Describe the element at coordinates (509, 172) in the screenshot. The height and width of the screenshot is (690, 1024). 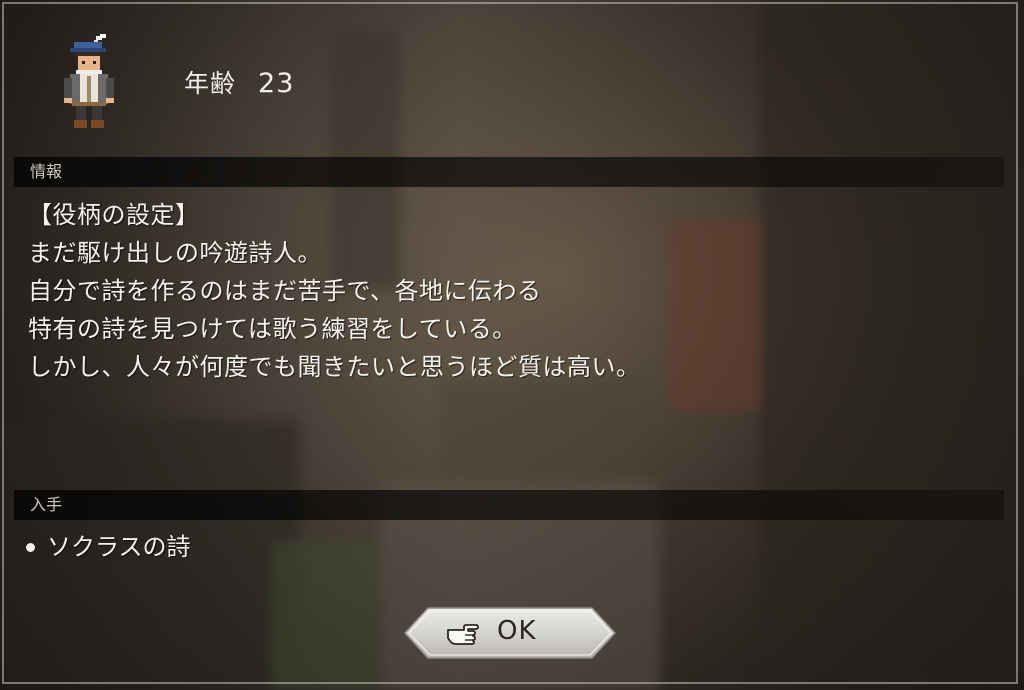
I see `info-section-header: 情報` at that location.